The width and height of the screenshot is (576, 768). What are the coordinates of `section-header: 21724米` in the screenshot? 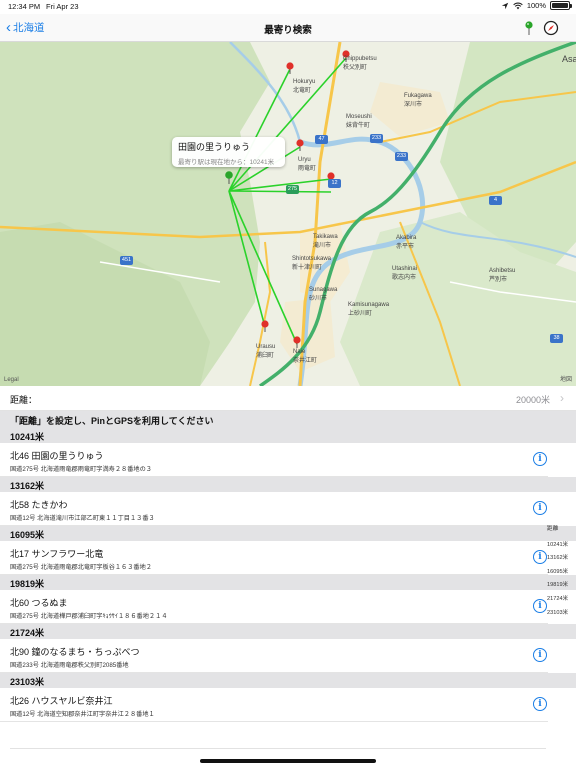 It's located at (288, 631).